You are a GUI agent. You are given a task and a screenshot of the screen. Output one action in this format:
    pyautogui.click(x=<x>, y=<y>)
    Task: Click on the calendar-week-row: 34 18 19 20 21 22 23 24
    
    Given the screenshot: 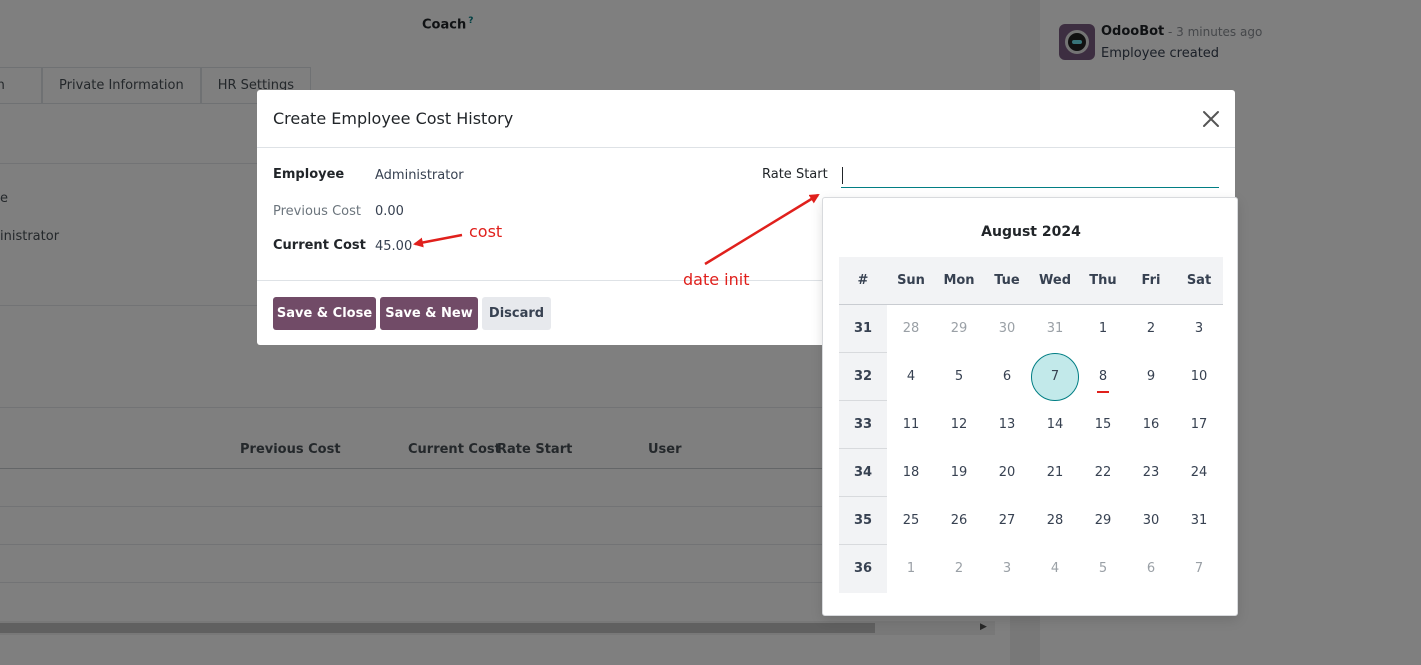 What is the action you would take?
    pyautogui.click(x=1031, y=473)
    